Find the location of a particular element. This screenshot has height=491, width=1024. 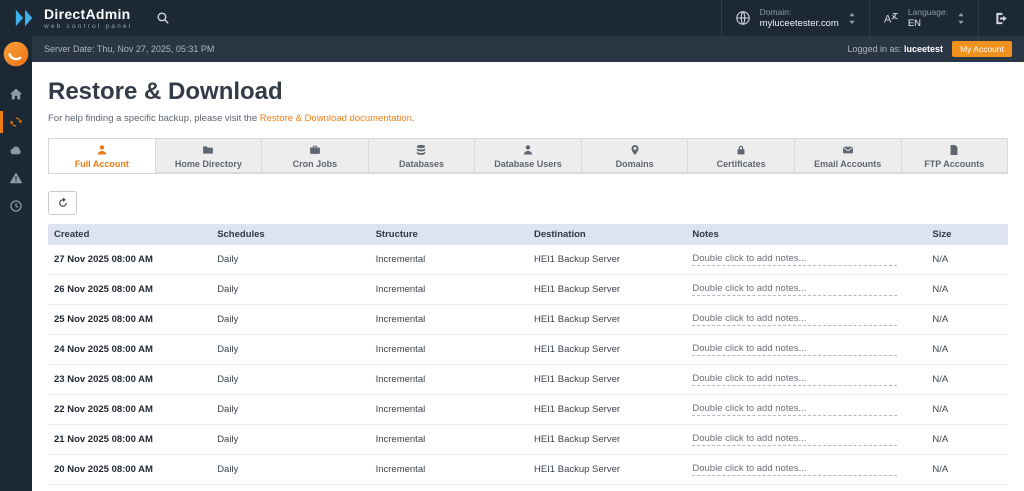

domain-selector: Domain: myluceetester.com is located at coordinates (794, 18).